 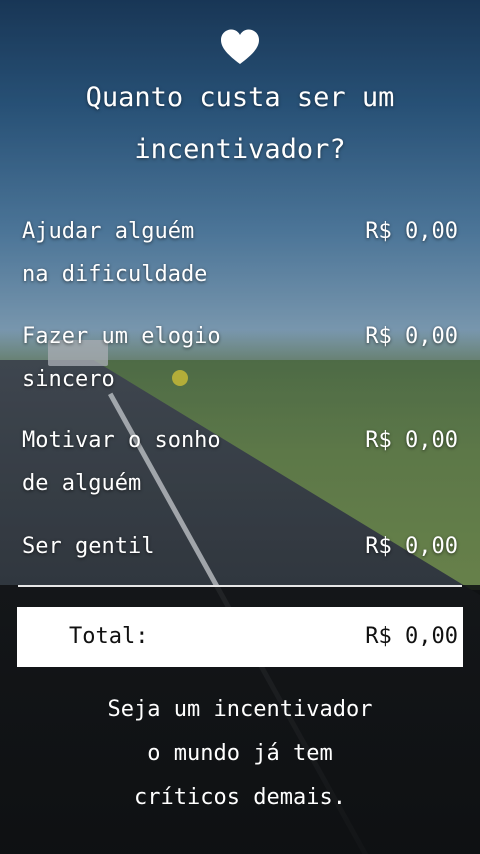 What do you see at coordinates (240, 709) in the screenshot?
I see `footer-line-1: Seja um incentivador` at bounding box center [240, 709].